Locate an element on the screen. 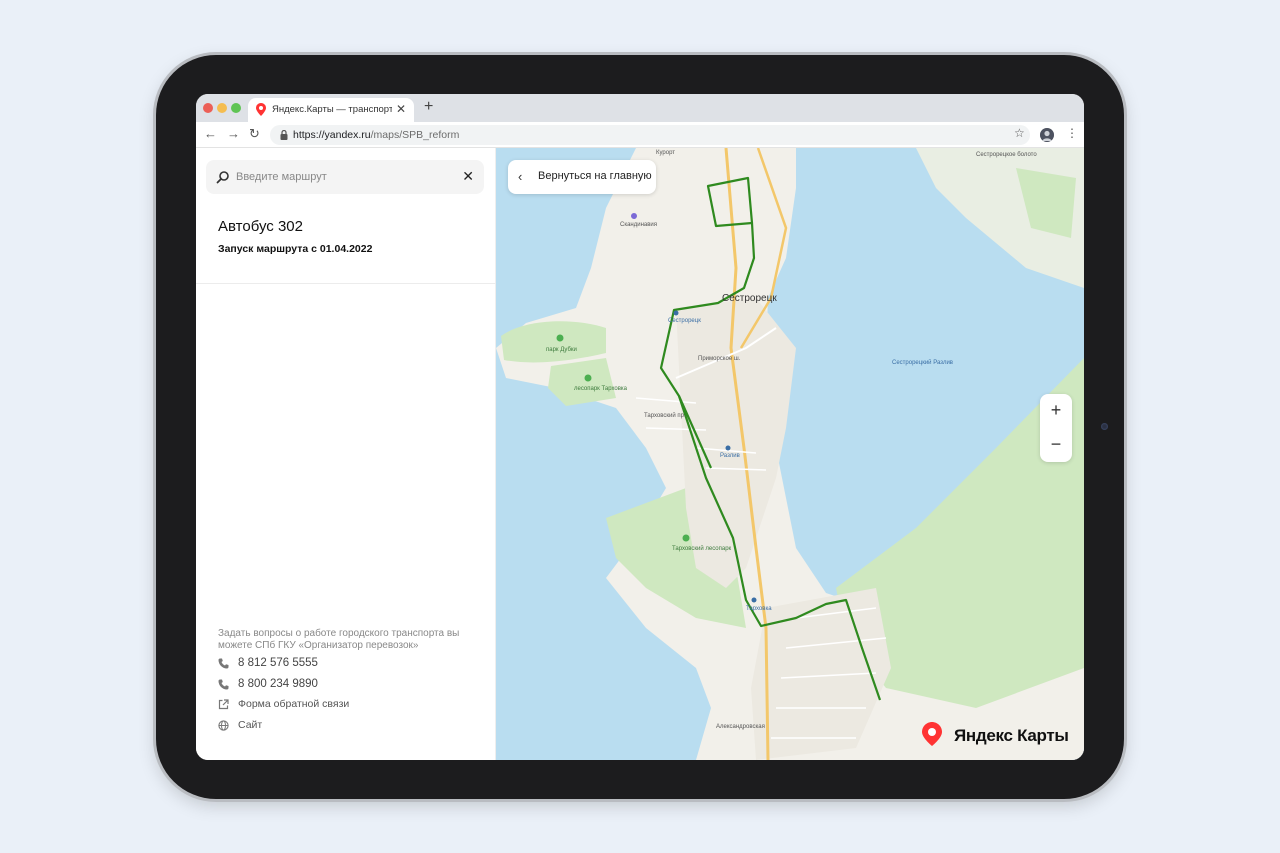 The image size is (1280, 853). chevron-left-icon: ‹ is located at coordinates (520, 176).